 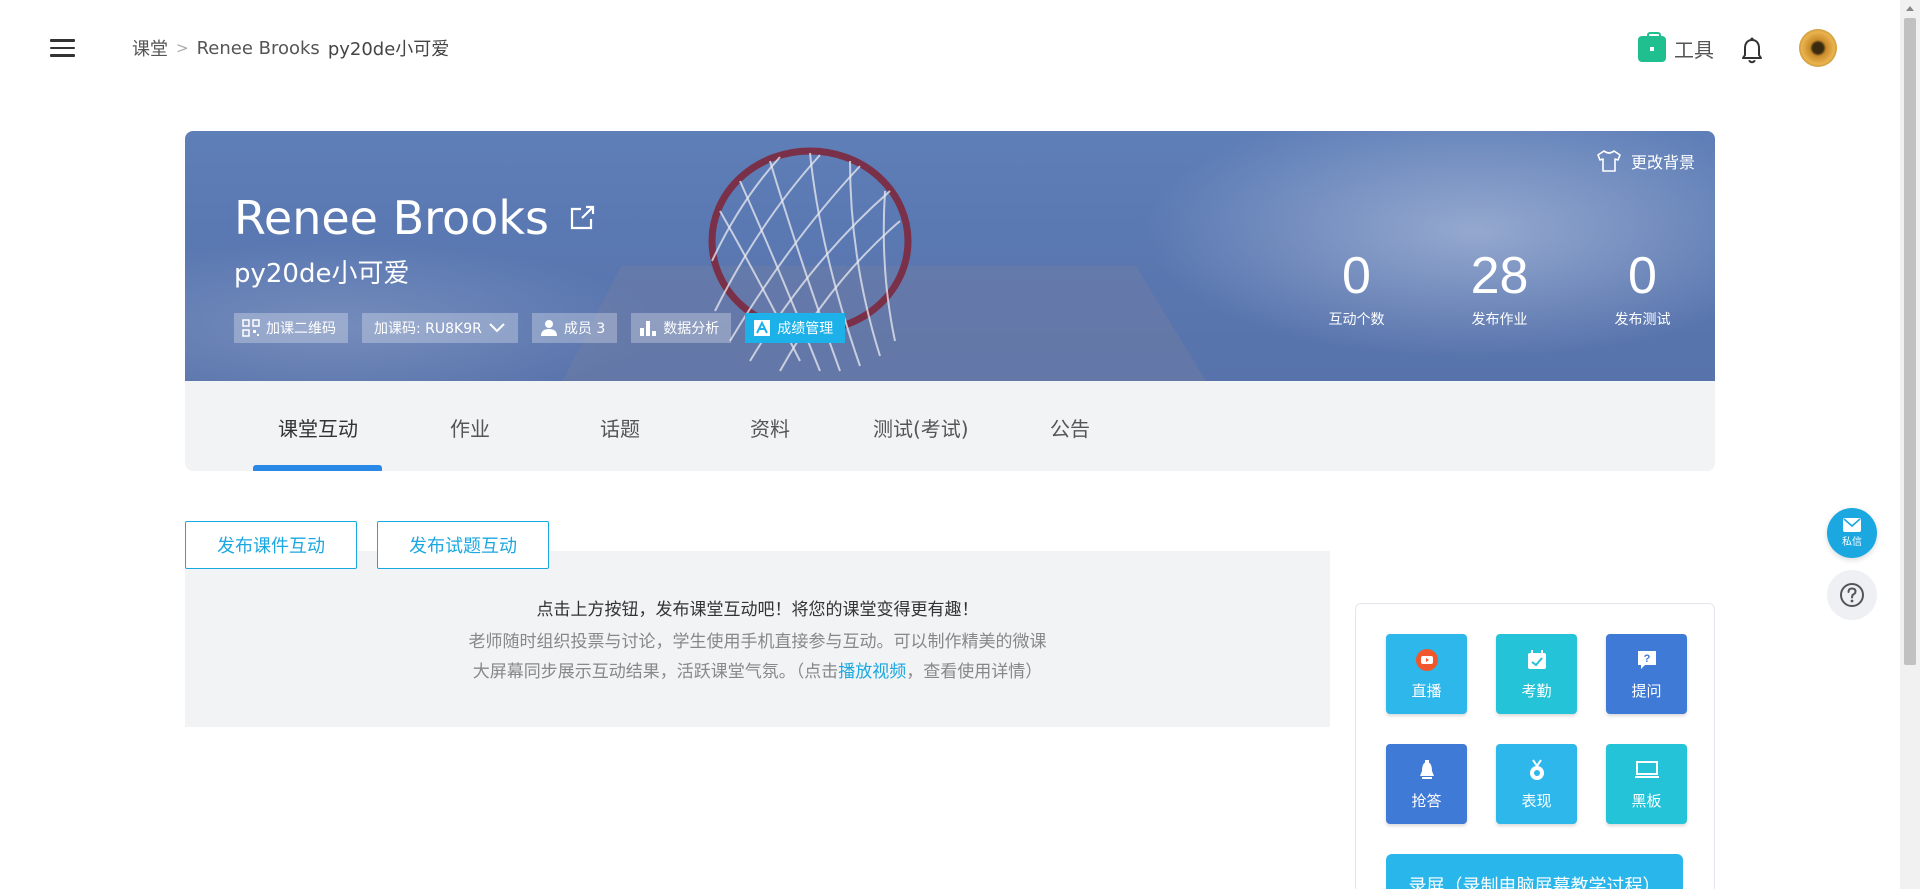 I want to click on chevron-down-icon, so click(x=497, y=328).